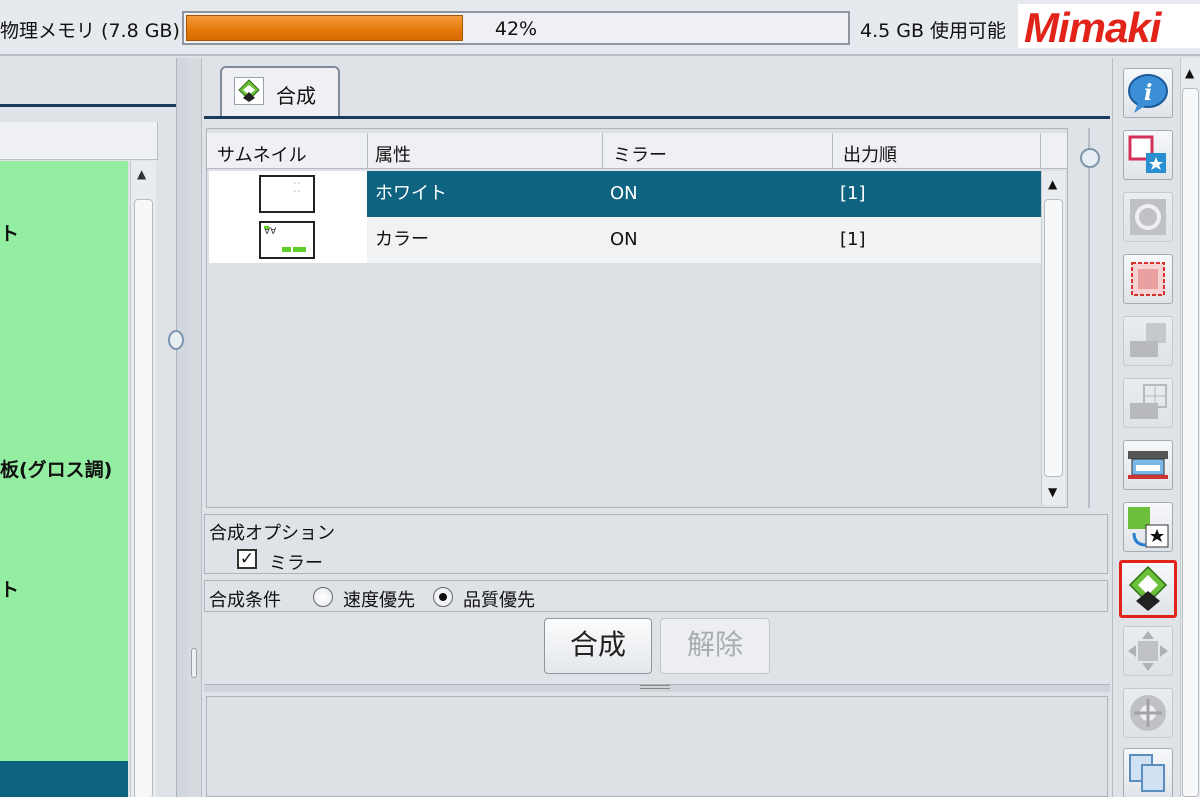 Image resolution: width=1200 pixels, height=797 pixels. Describe the element at coordinates (1148, 279) in the screenshot. I see `crop-icon` at that location.